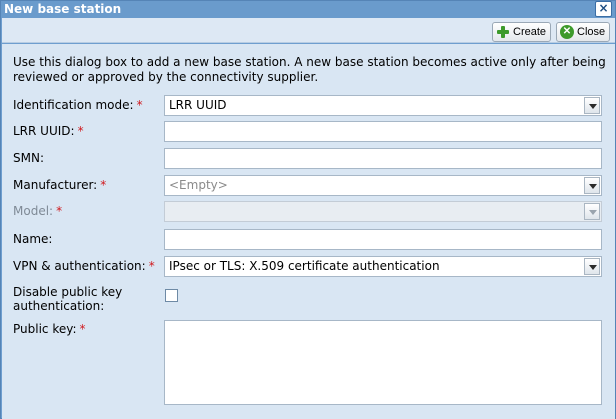 This screenshot has width=616, height=419. I want to click on public-key-textarea, so click(383, 362).